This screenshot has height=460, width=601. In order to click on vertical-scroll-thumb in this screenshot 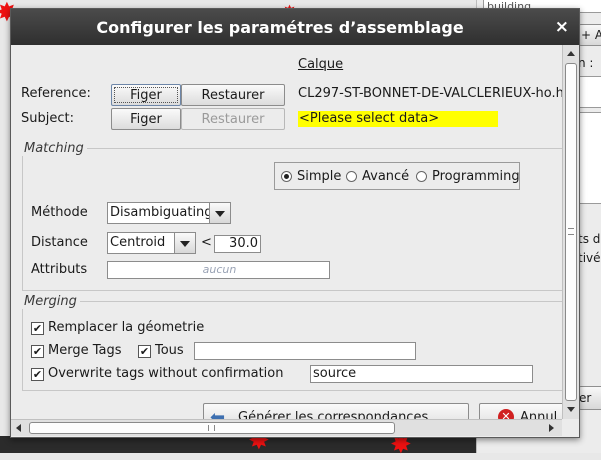, I will do `click(571, 232)`.